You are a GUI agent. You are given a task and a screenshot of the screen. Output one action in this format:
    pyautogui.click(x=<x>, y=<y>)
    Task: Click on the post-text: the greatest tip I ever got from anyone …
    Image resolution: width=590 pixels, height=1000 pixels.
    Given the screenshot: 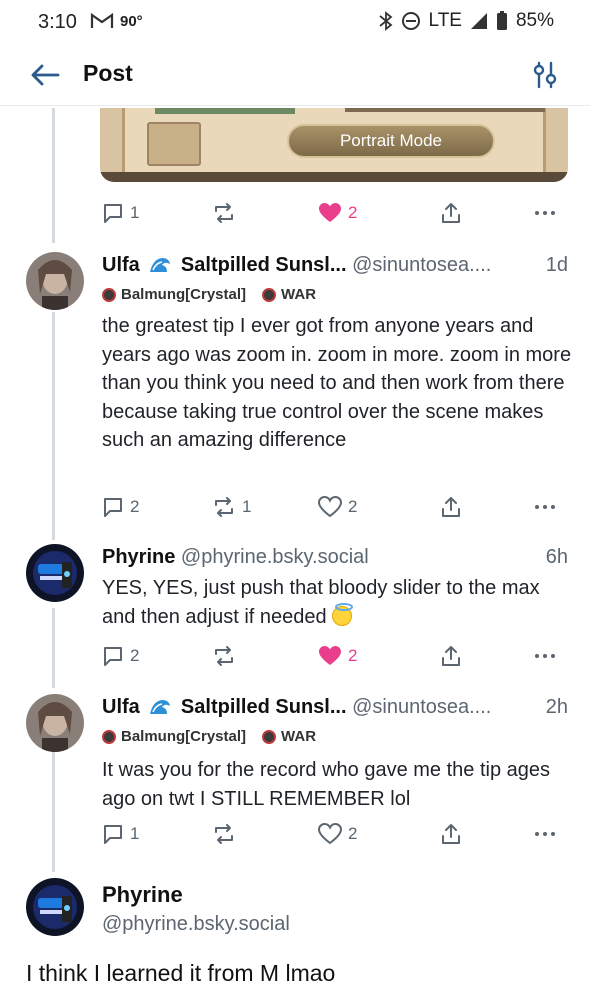 What is the action you would take?
    pyautogui.click(x=337, y=383)
    